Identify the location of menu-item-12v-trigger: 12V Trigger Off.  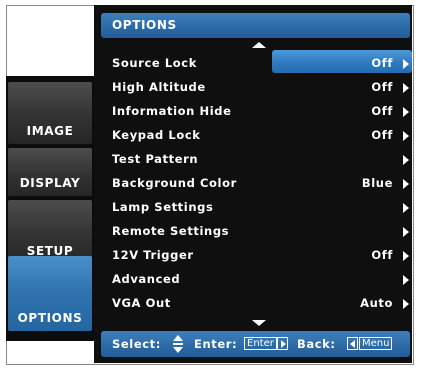
(258, 255).